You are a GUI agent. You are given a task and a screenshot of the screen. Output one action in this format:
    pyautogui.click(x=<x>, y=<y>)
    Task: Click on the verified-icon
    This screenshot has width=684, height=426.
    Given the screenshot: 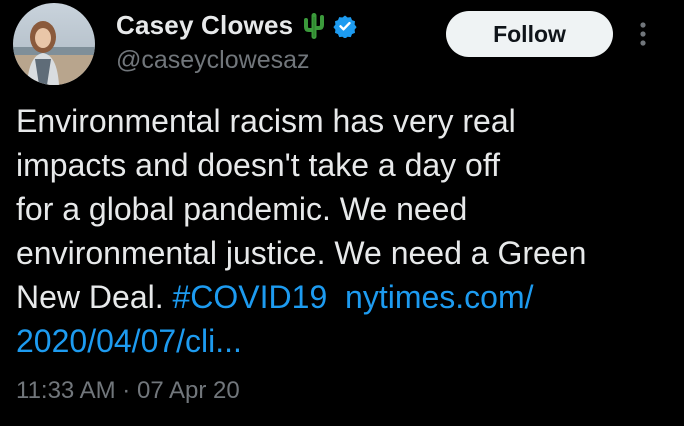 What is the action you would take?
    pyautogui.click(x=345, y=26)
    